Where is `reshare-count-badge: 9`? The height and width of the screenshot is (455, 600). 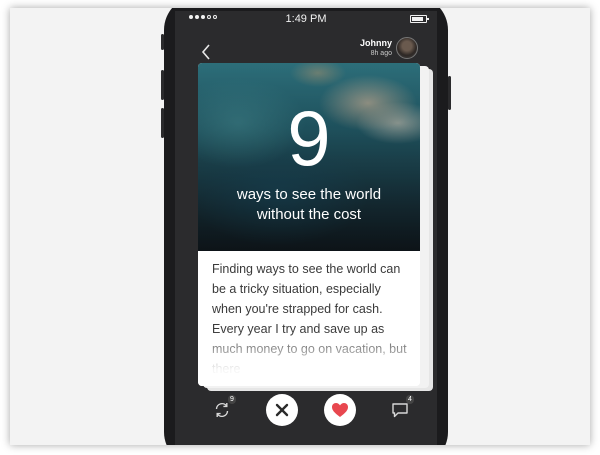 reshare-count-badge: 9 is located at coordinates (232, 399).